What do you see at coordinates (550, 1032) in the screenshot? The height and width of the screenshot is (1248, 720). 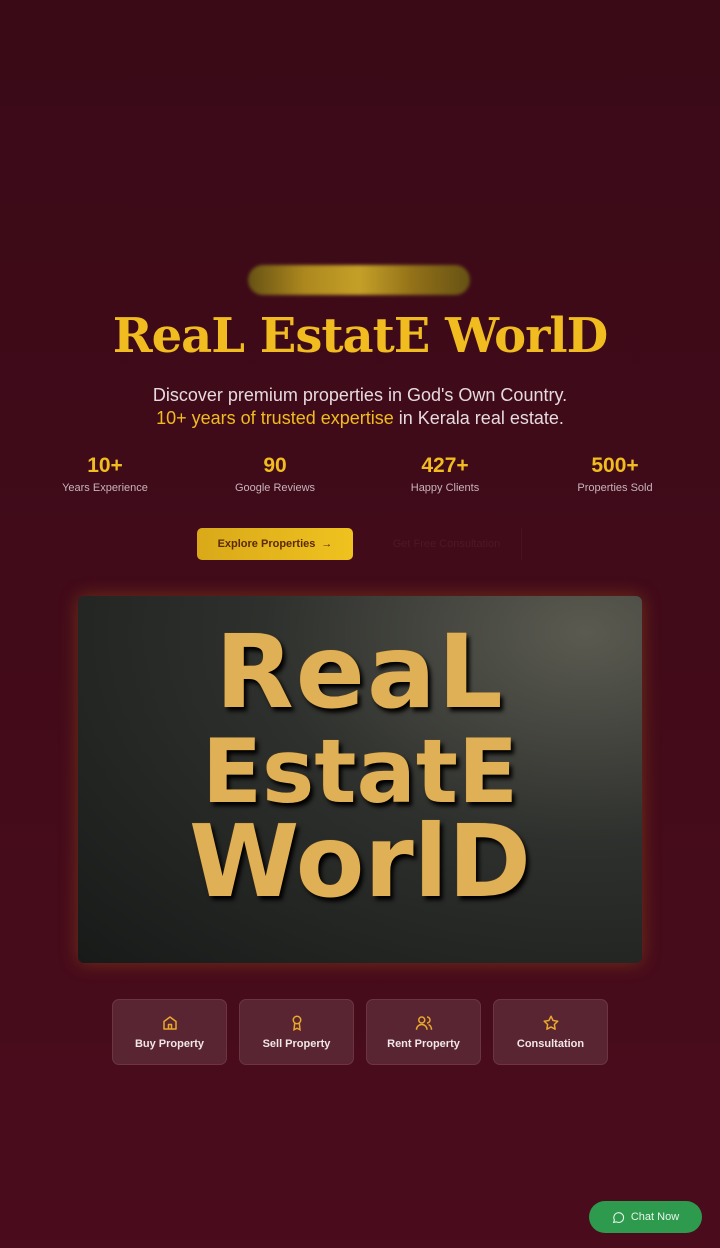 I see `service-consultation: Consultation` at bounding box center [550, 1032].